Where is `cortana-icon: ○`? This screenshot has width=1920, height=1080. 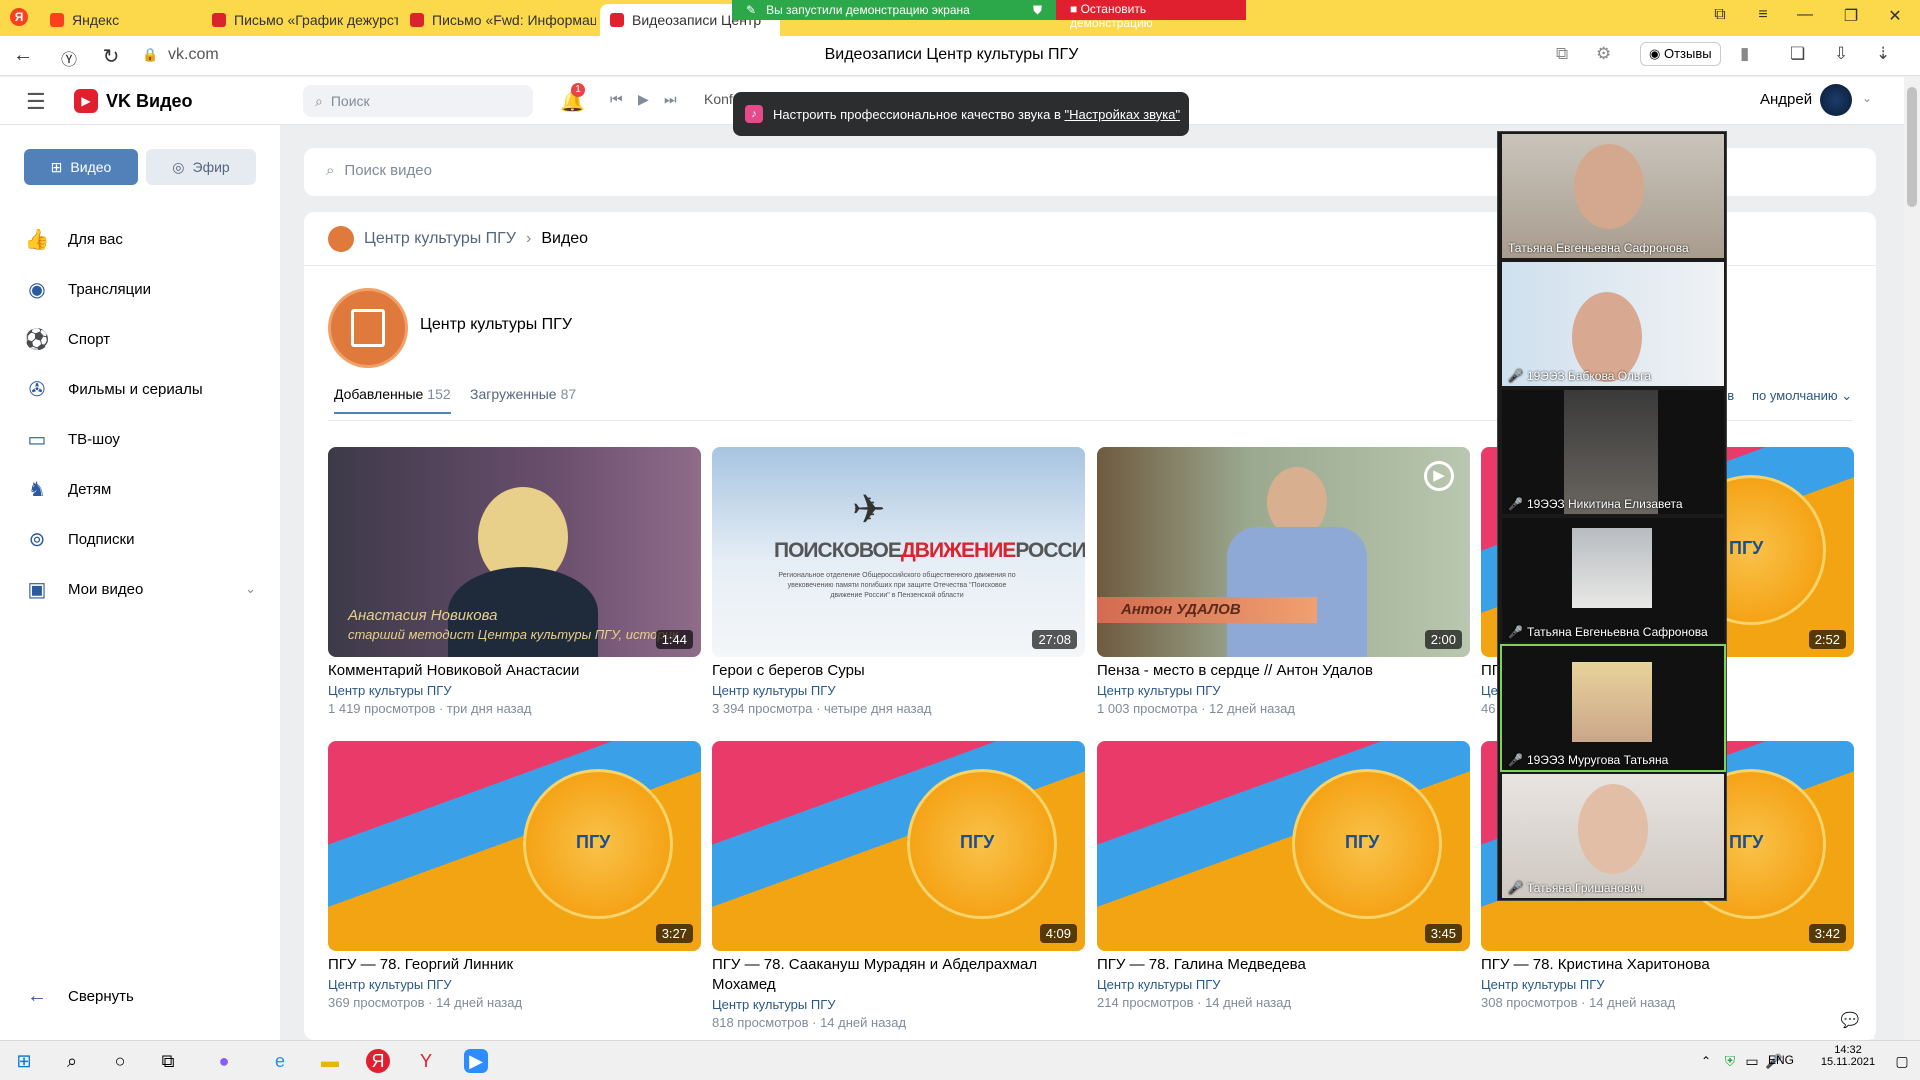
cortana-icon: ○ is located at coordinates (120, 1061).